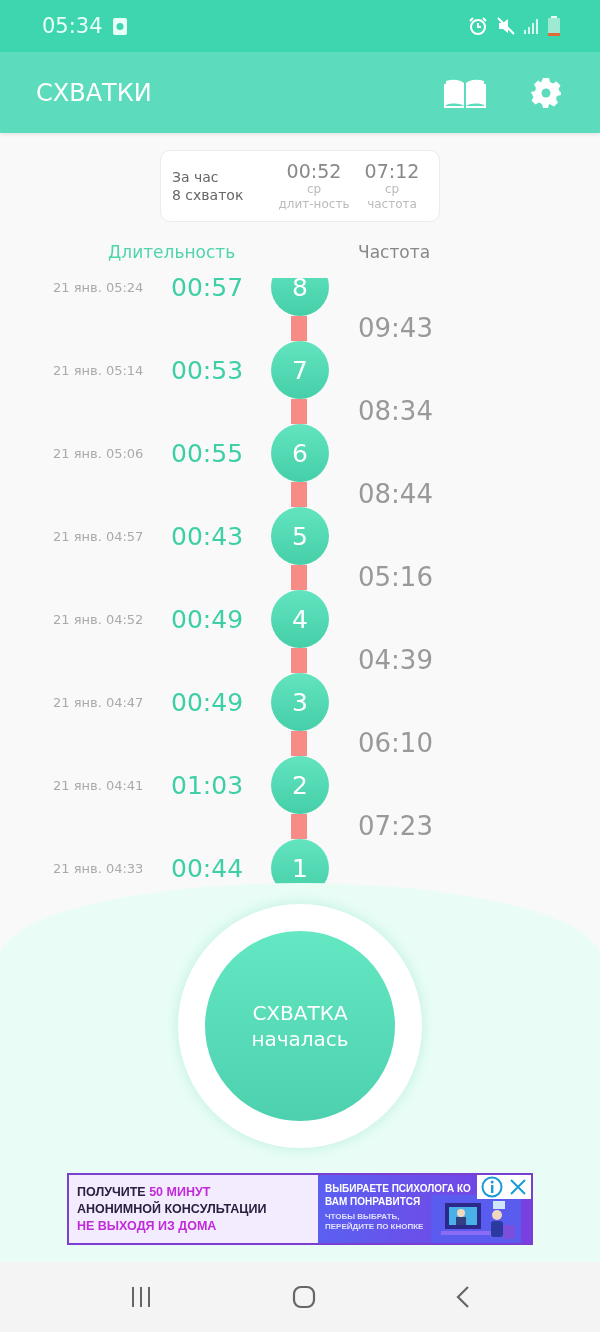  Describe the element at coordinates (99, 702) in the screenshot. I see `contraction-date: 21 янв. 04:47` at that location.